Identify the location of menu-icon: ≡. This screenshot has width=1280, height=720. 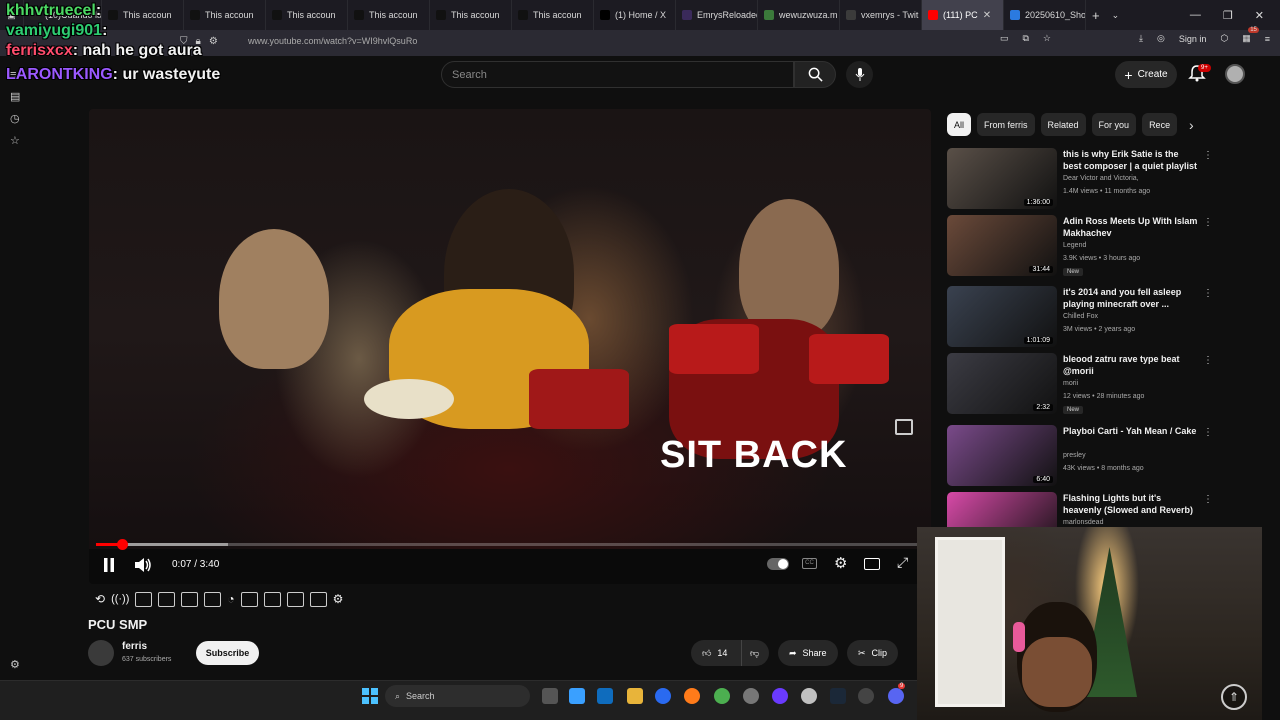
(1267, 39).